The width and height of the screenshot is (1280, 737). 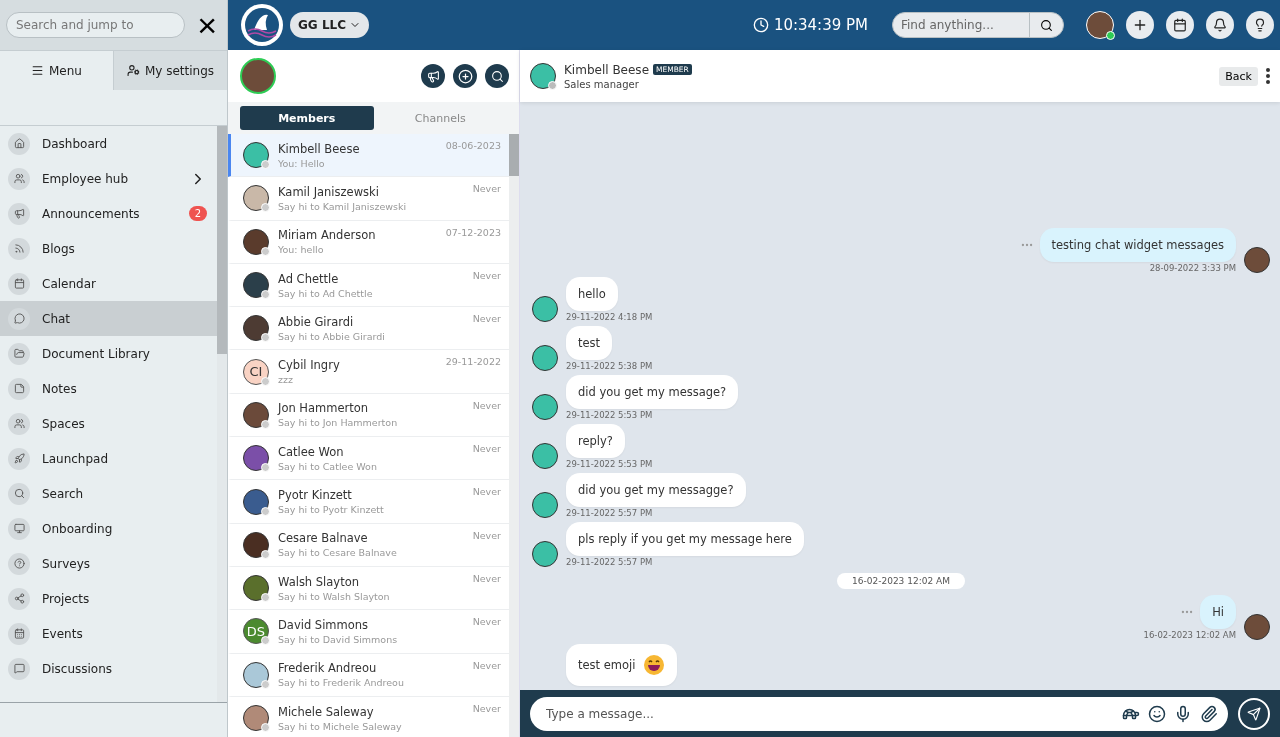 I want to click on calendar-button, so click(x=1180, y=25).